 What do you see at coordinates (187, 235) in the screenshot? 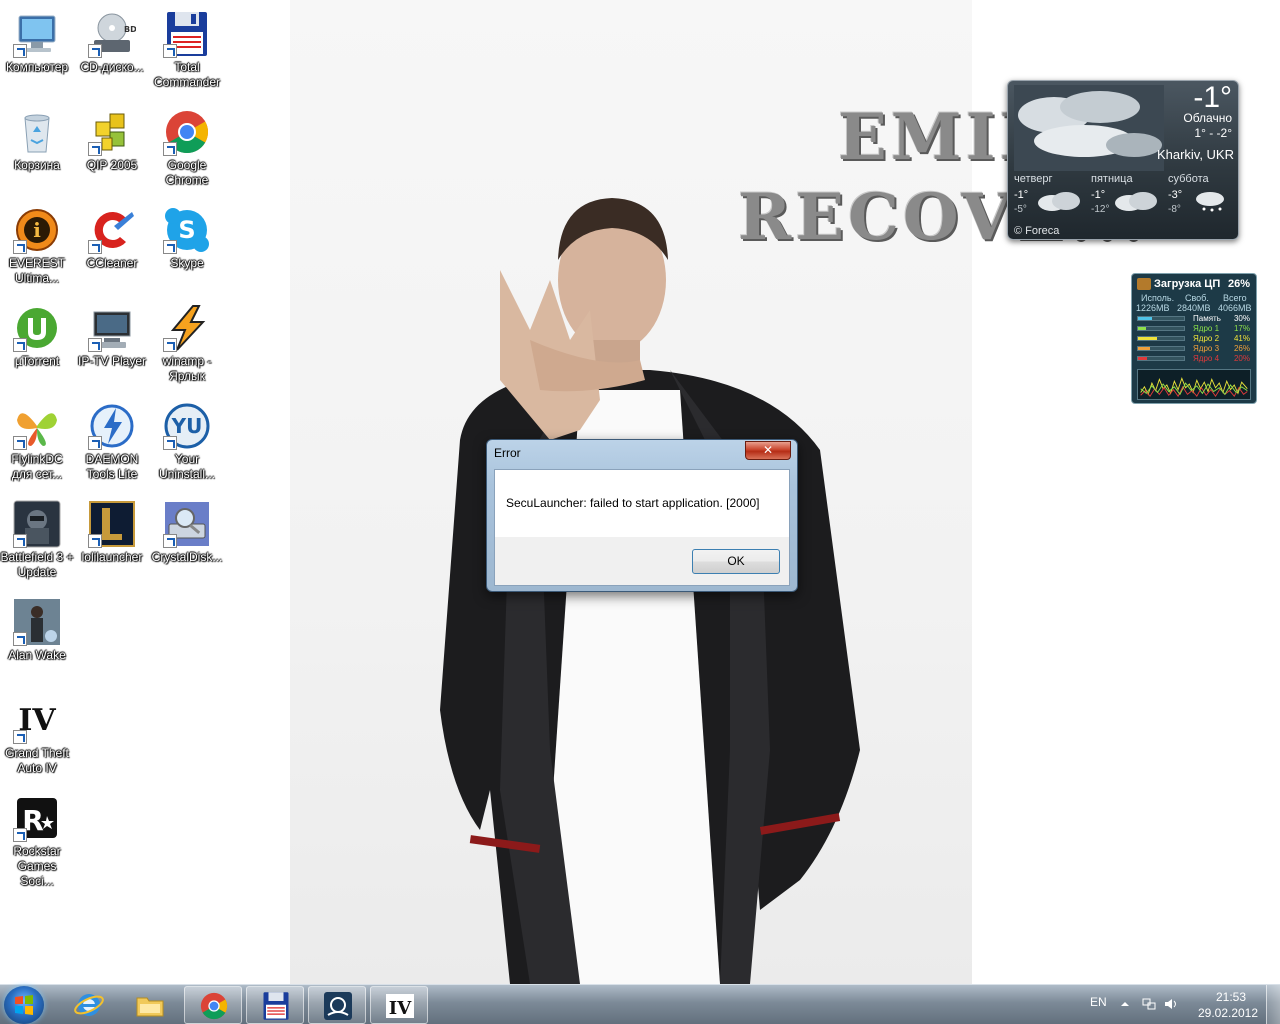
I see `desktop-icon-skype: S Skype` at bounding box center [187, 235].